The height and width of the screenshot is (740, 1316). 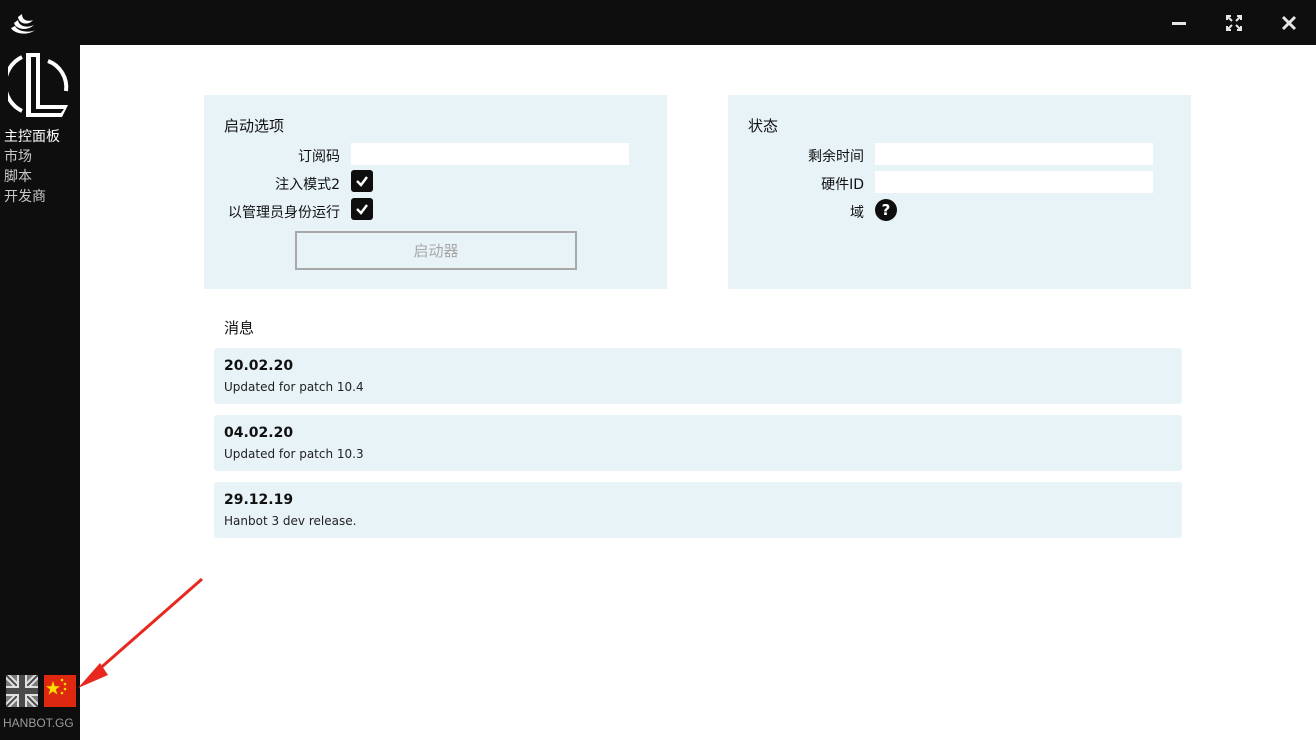 I want to click on subscription-label: 订阅码, so click(x=319, y=157).